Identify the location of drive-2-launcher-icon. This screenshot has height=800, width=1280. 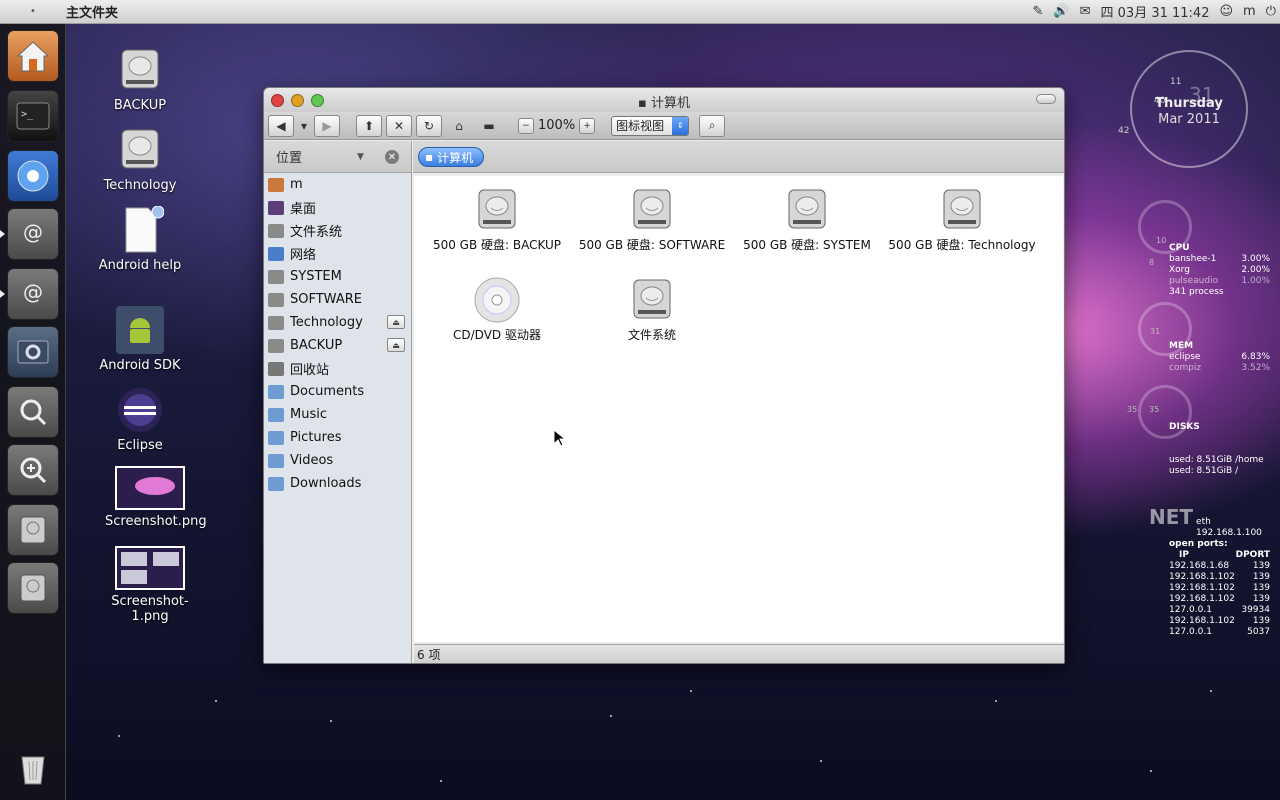
(33, 588).